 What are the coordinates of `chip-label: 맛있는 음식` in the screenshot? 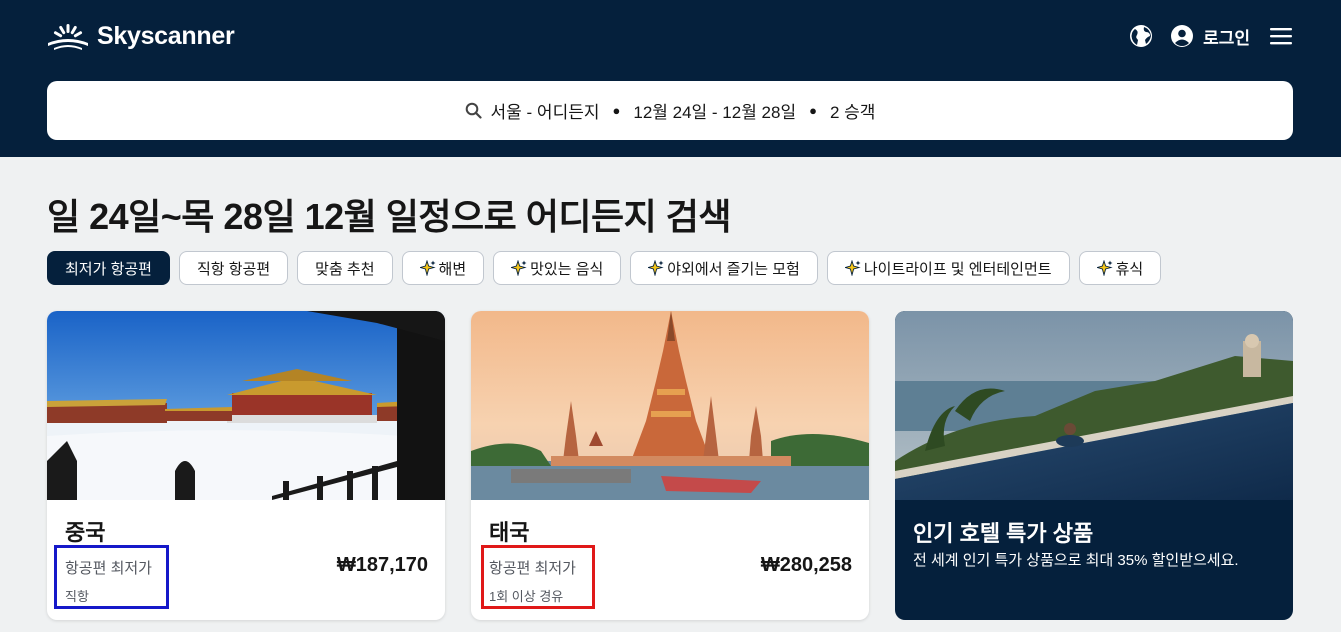 It's located at (567, 269).